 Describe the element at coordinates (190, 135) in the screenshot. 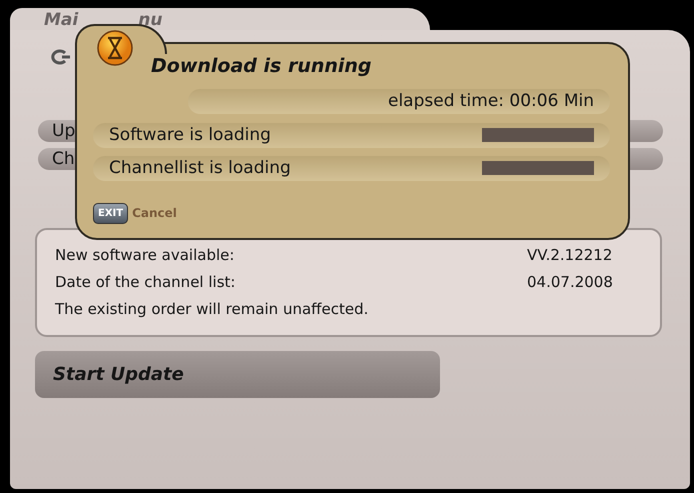

I see `task-label: Software is loading` at that location.